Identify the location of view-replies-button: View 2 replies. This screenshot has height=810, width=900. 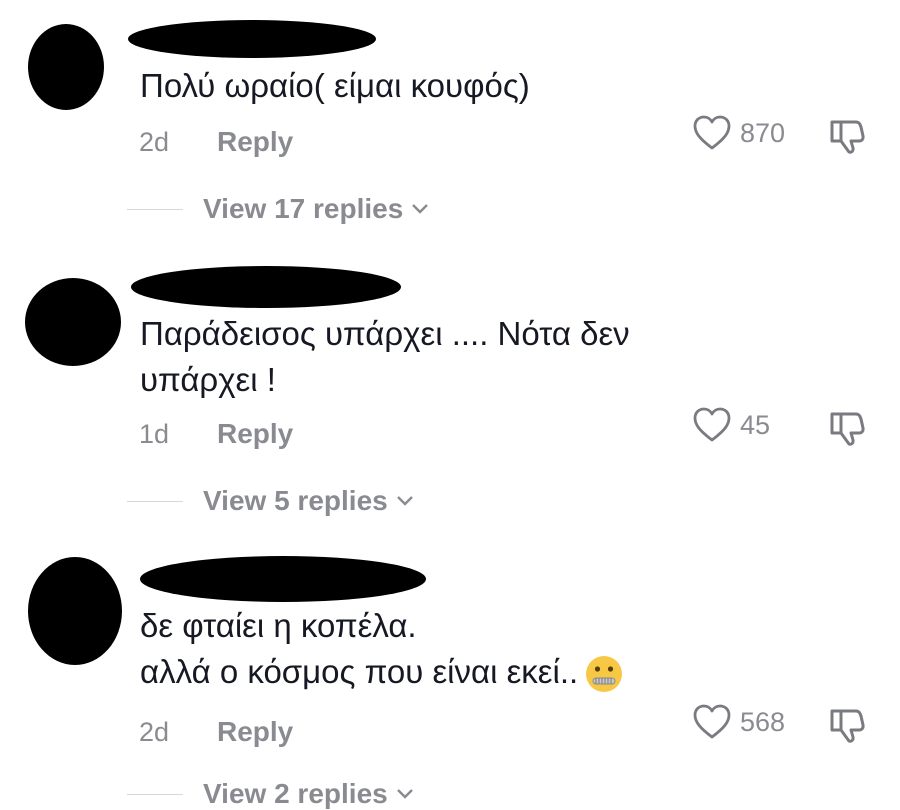
(270, 794).